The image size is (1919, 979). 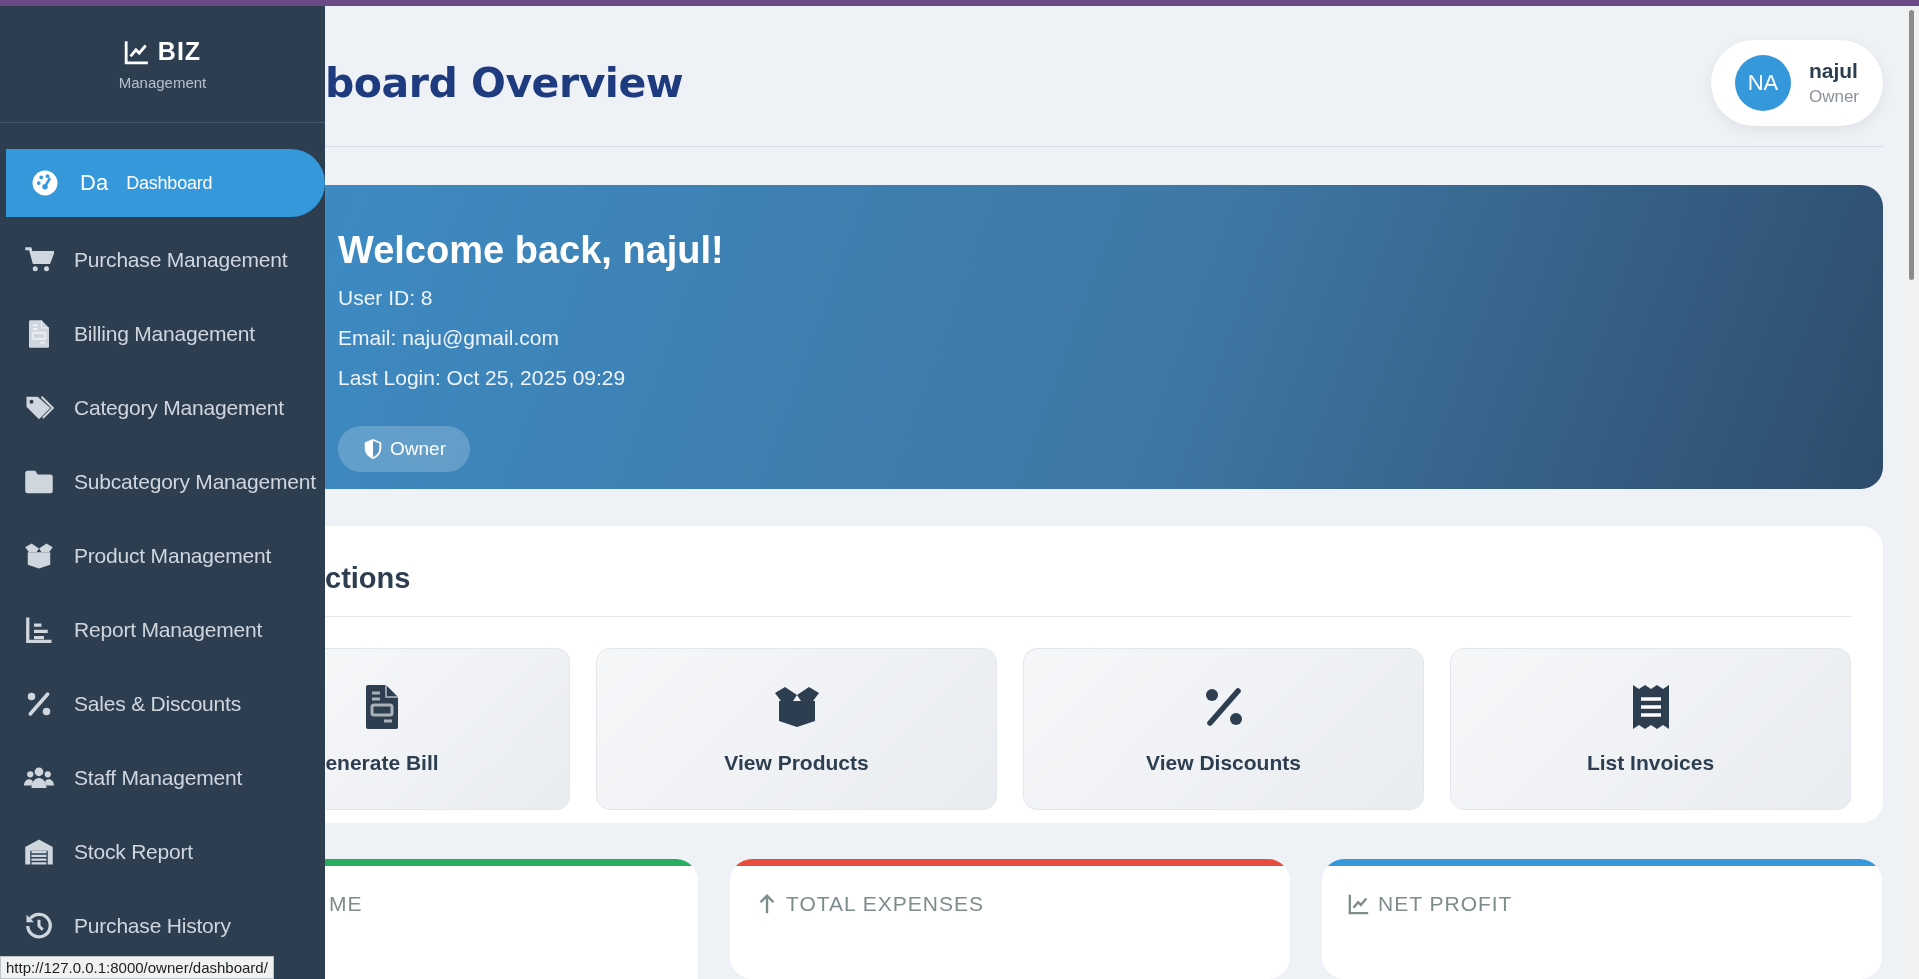 What do you see at coordinates (1650, 729) in the screenshot?
I see `action-card: List Invoices` at bounding box center [1650, 729].